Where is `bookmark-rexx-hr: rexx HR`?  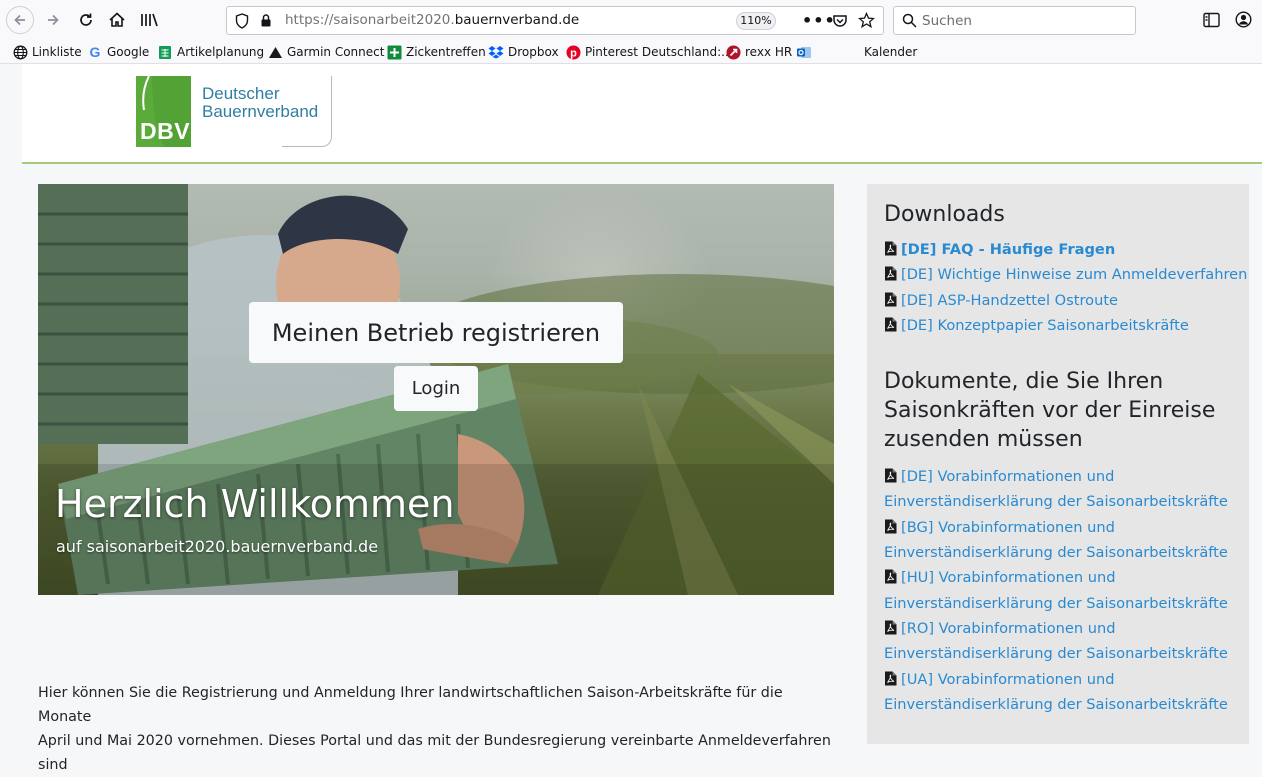
bookmark-rexx-hr: rexx HR is located at coordinates (758, 52).